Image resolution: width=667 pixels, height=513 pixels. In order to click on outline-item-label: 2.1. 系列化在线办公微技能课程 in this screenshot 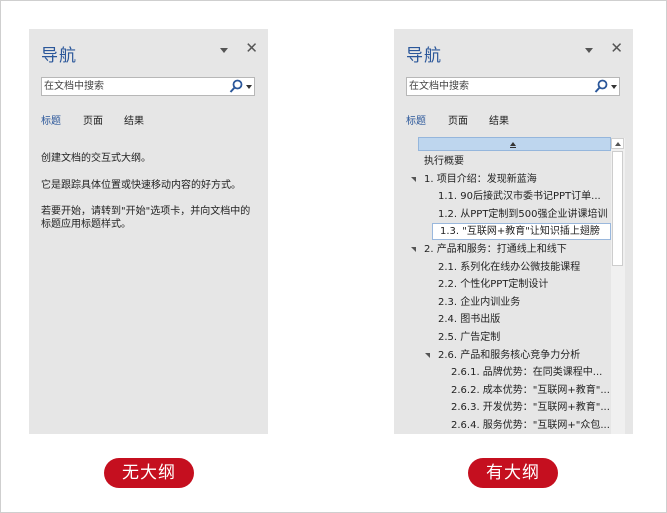, I will do `click(509, 267)`.